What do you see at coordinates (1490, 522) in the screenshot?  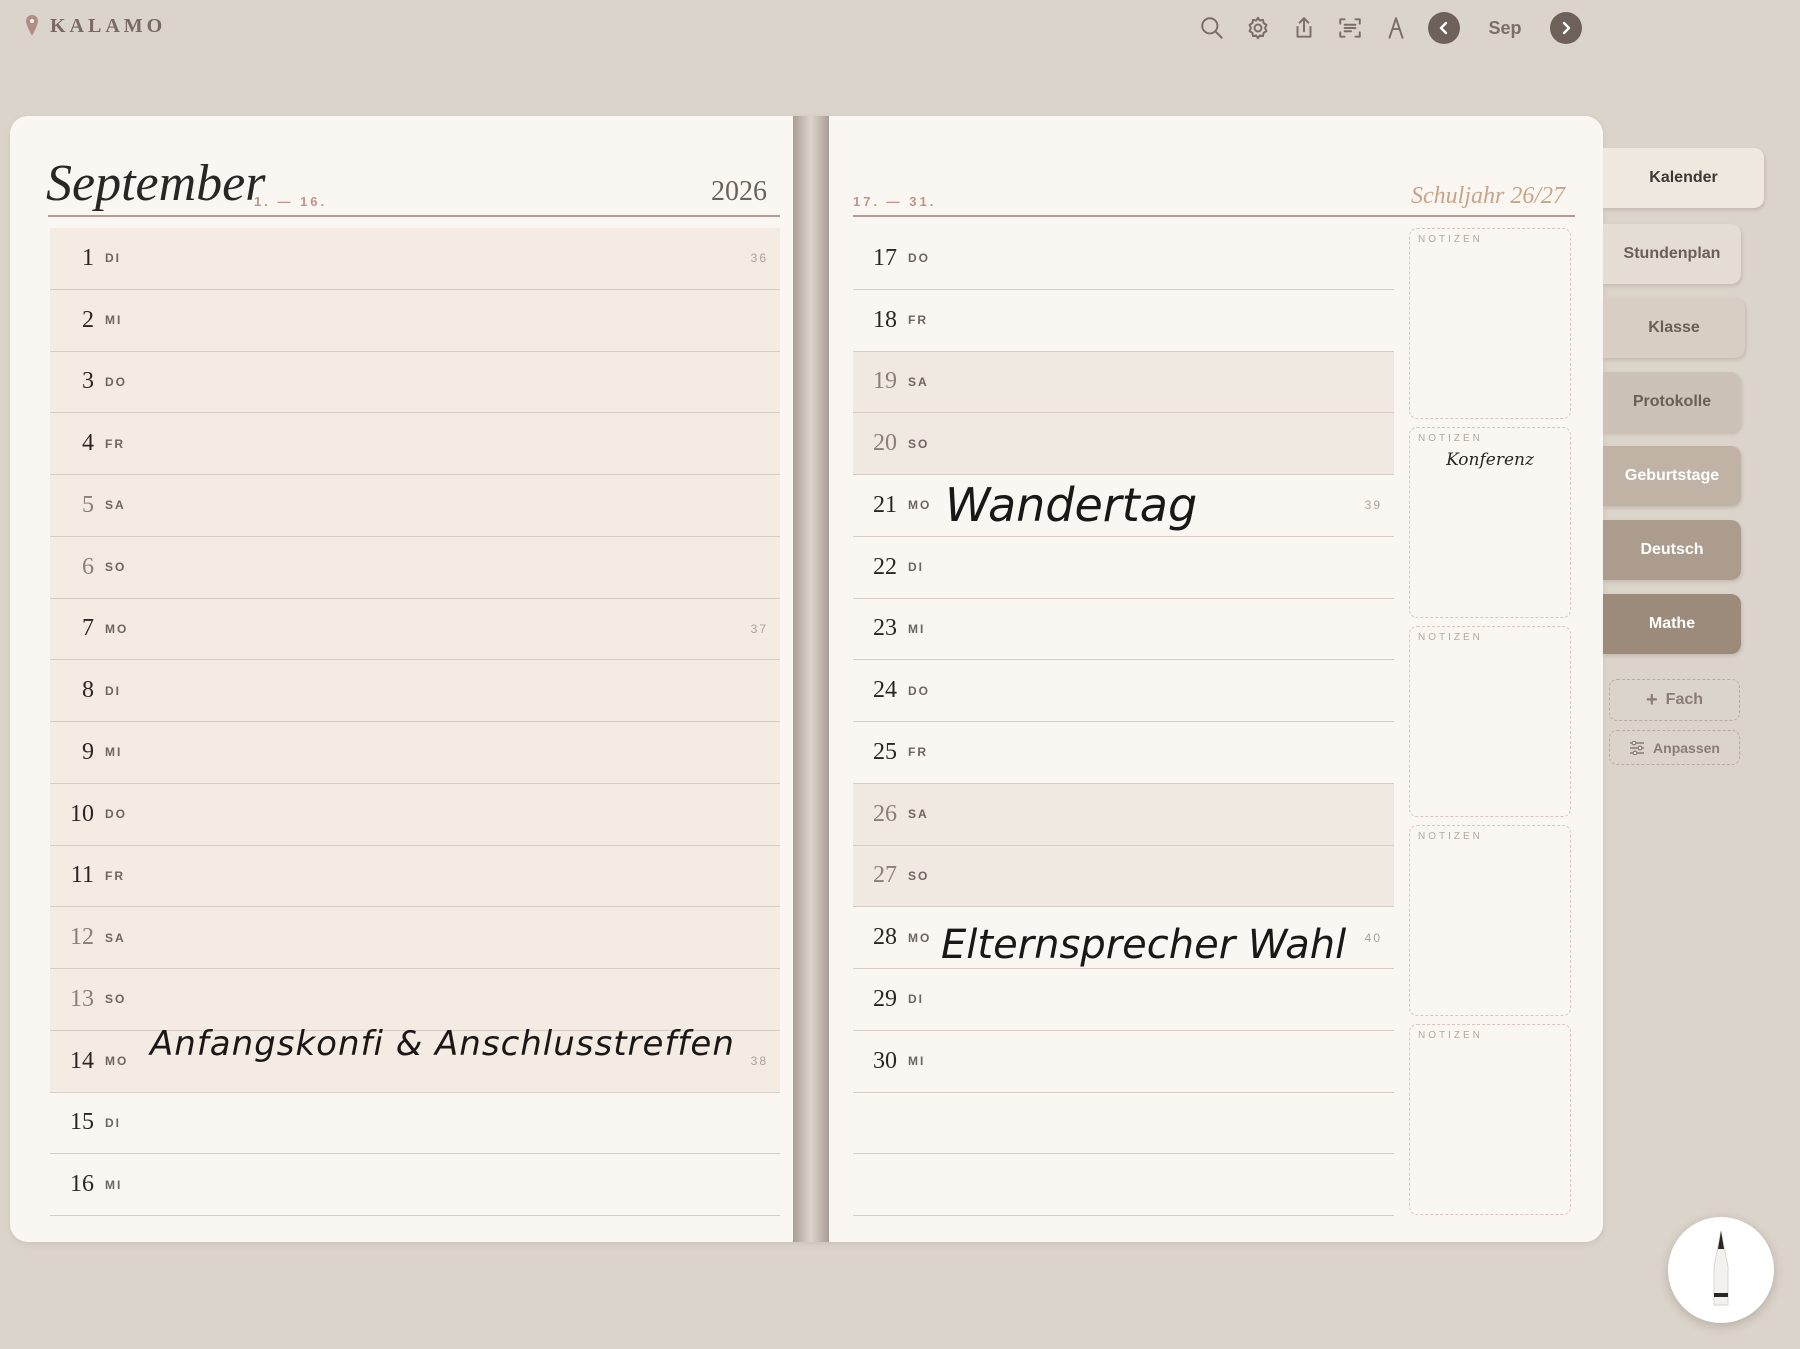 I see `notes-box: NOTIZEN Konferenz` at bounding box center [1490, 522].